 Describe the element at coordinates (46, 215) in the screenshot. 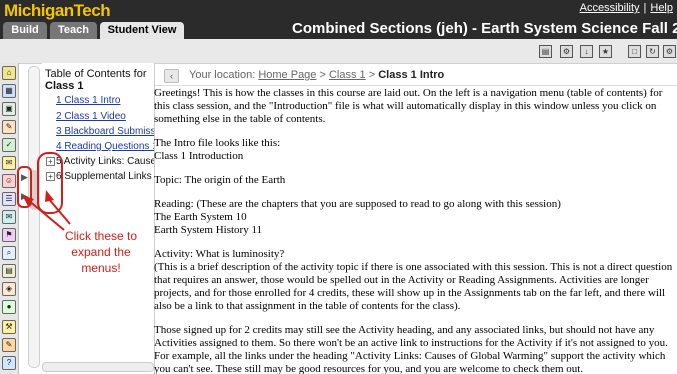

I see `annotation-arrow-line` at that location.